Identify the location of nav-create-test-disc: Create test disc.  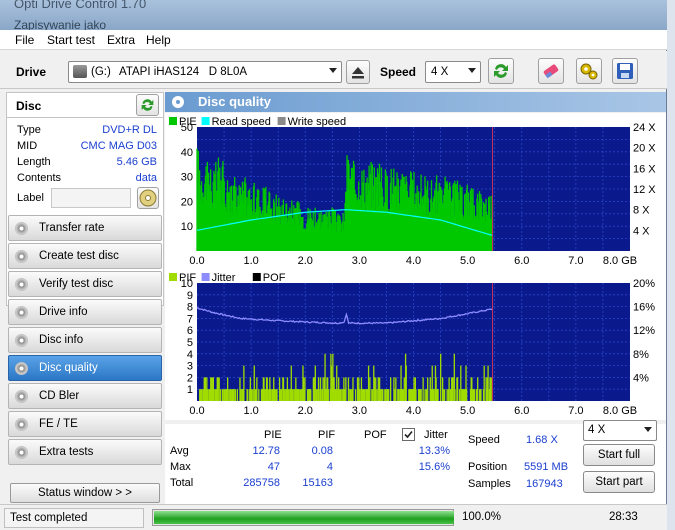
(85, 256).